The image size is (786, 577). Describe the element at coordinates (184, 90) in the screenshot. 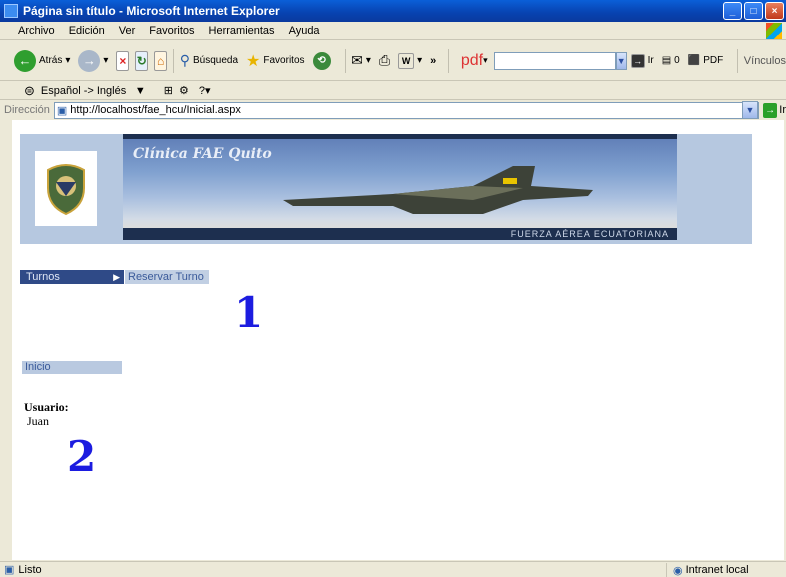

I see `tools-icon: ⚙` at that location.